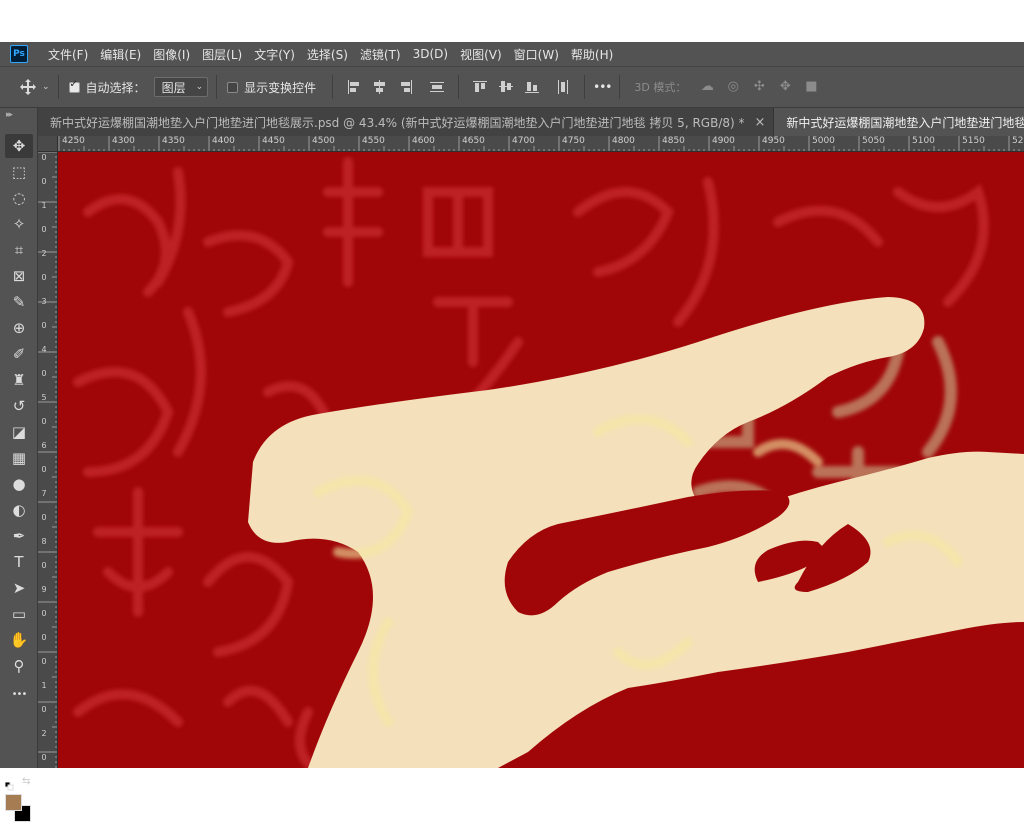  Describe the element at coordinates (430, 54) in the screenshot. I see `menu-3d: 3D(D)` at that location.